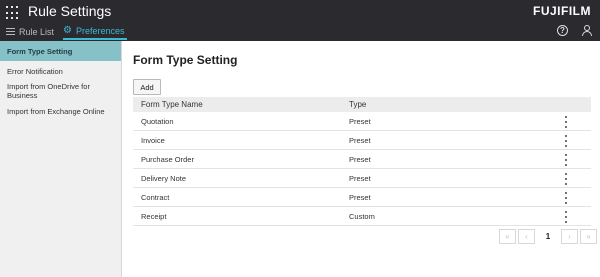 The width and height of the screenshot is (600, 277). I want to click on column-header-name: Form Type Name, so click(172, 104).